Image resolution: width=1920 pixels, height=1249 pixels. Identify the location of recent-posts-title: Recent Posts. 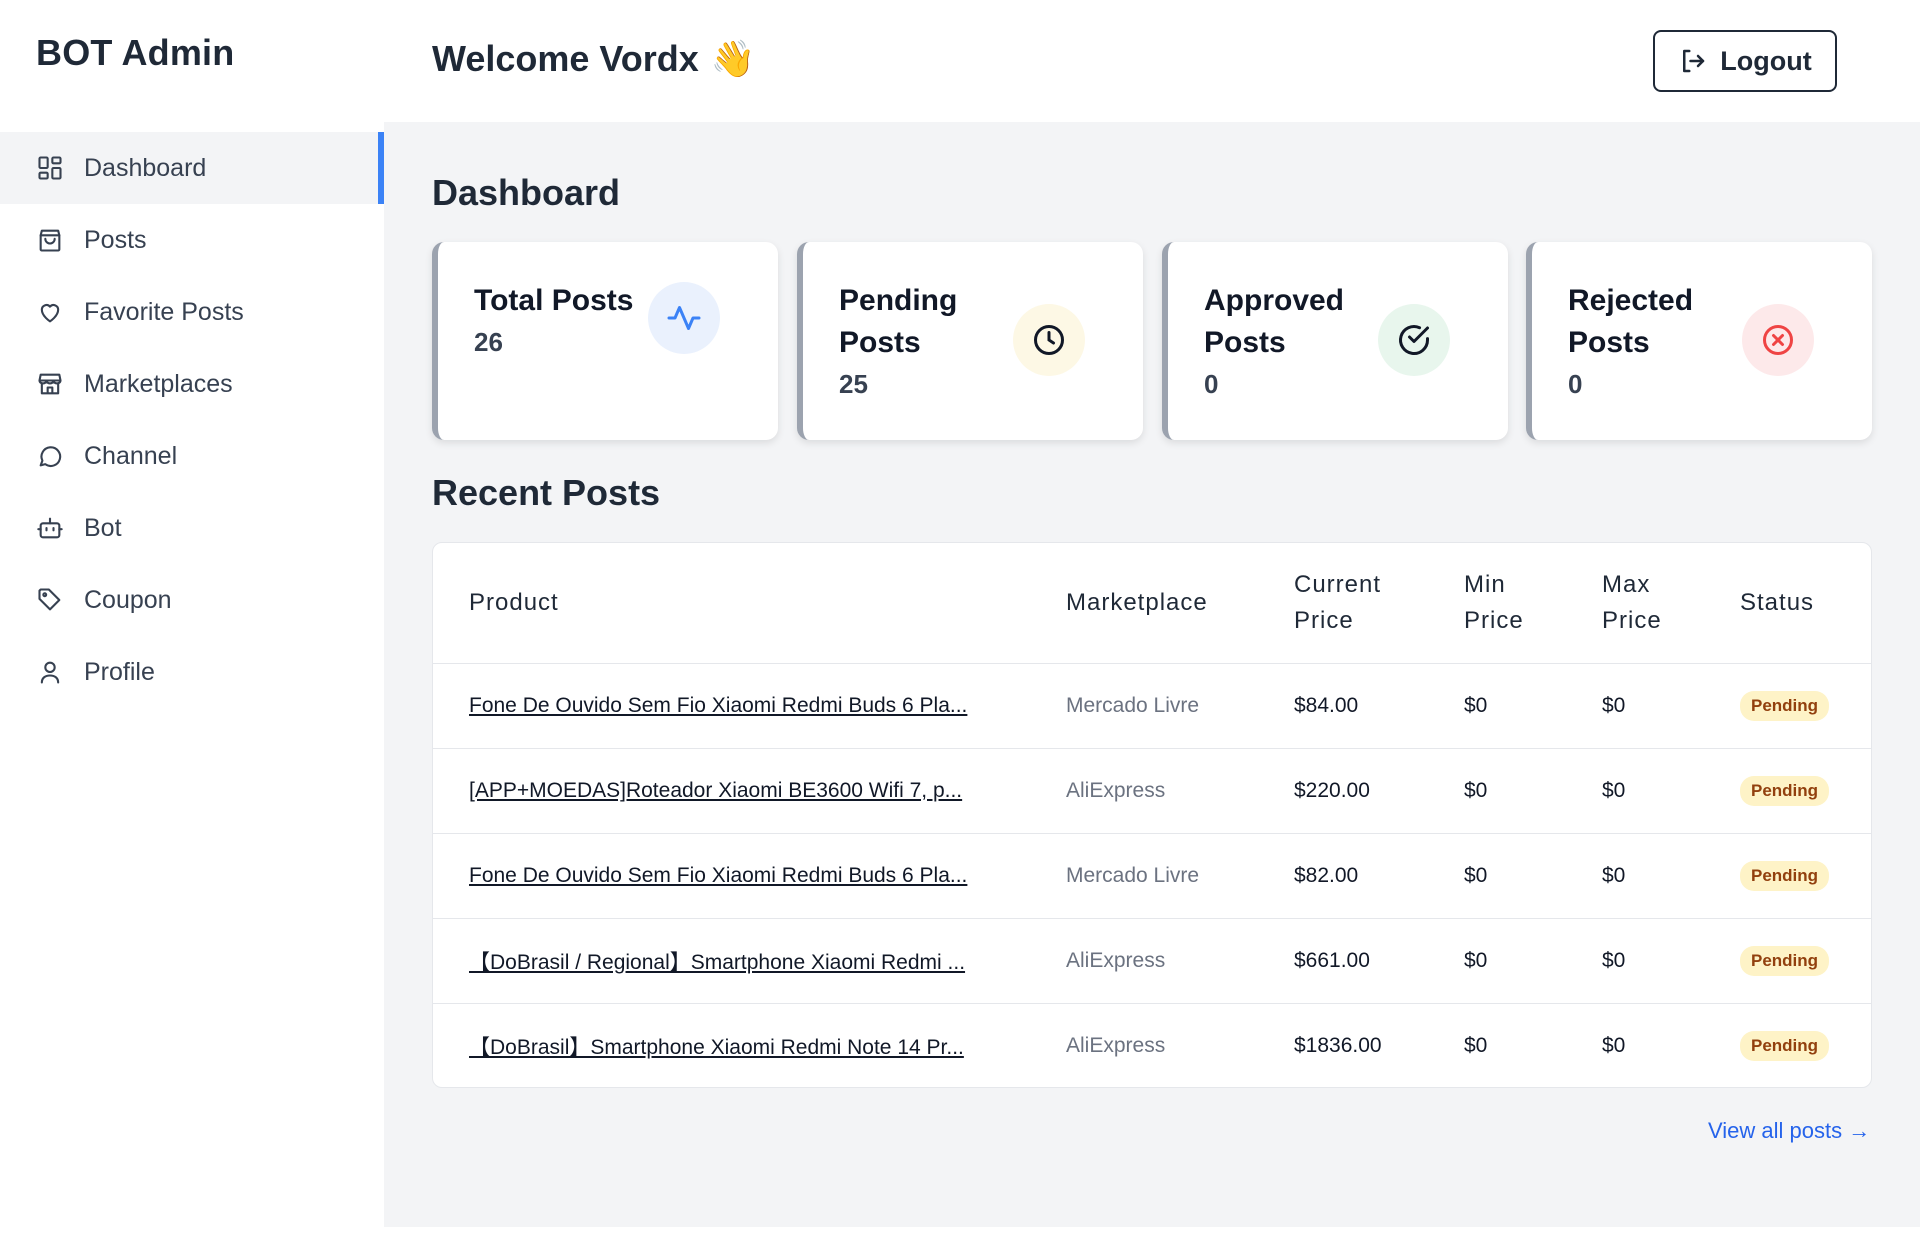
(546, 492).